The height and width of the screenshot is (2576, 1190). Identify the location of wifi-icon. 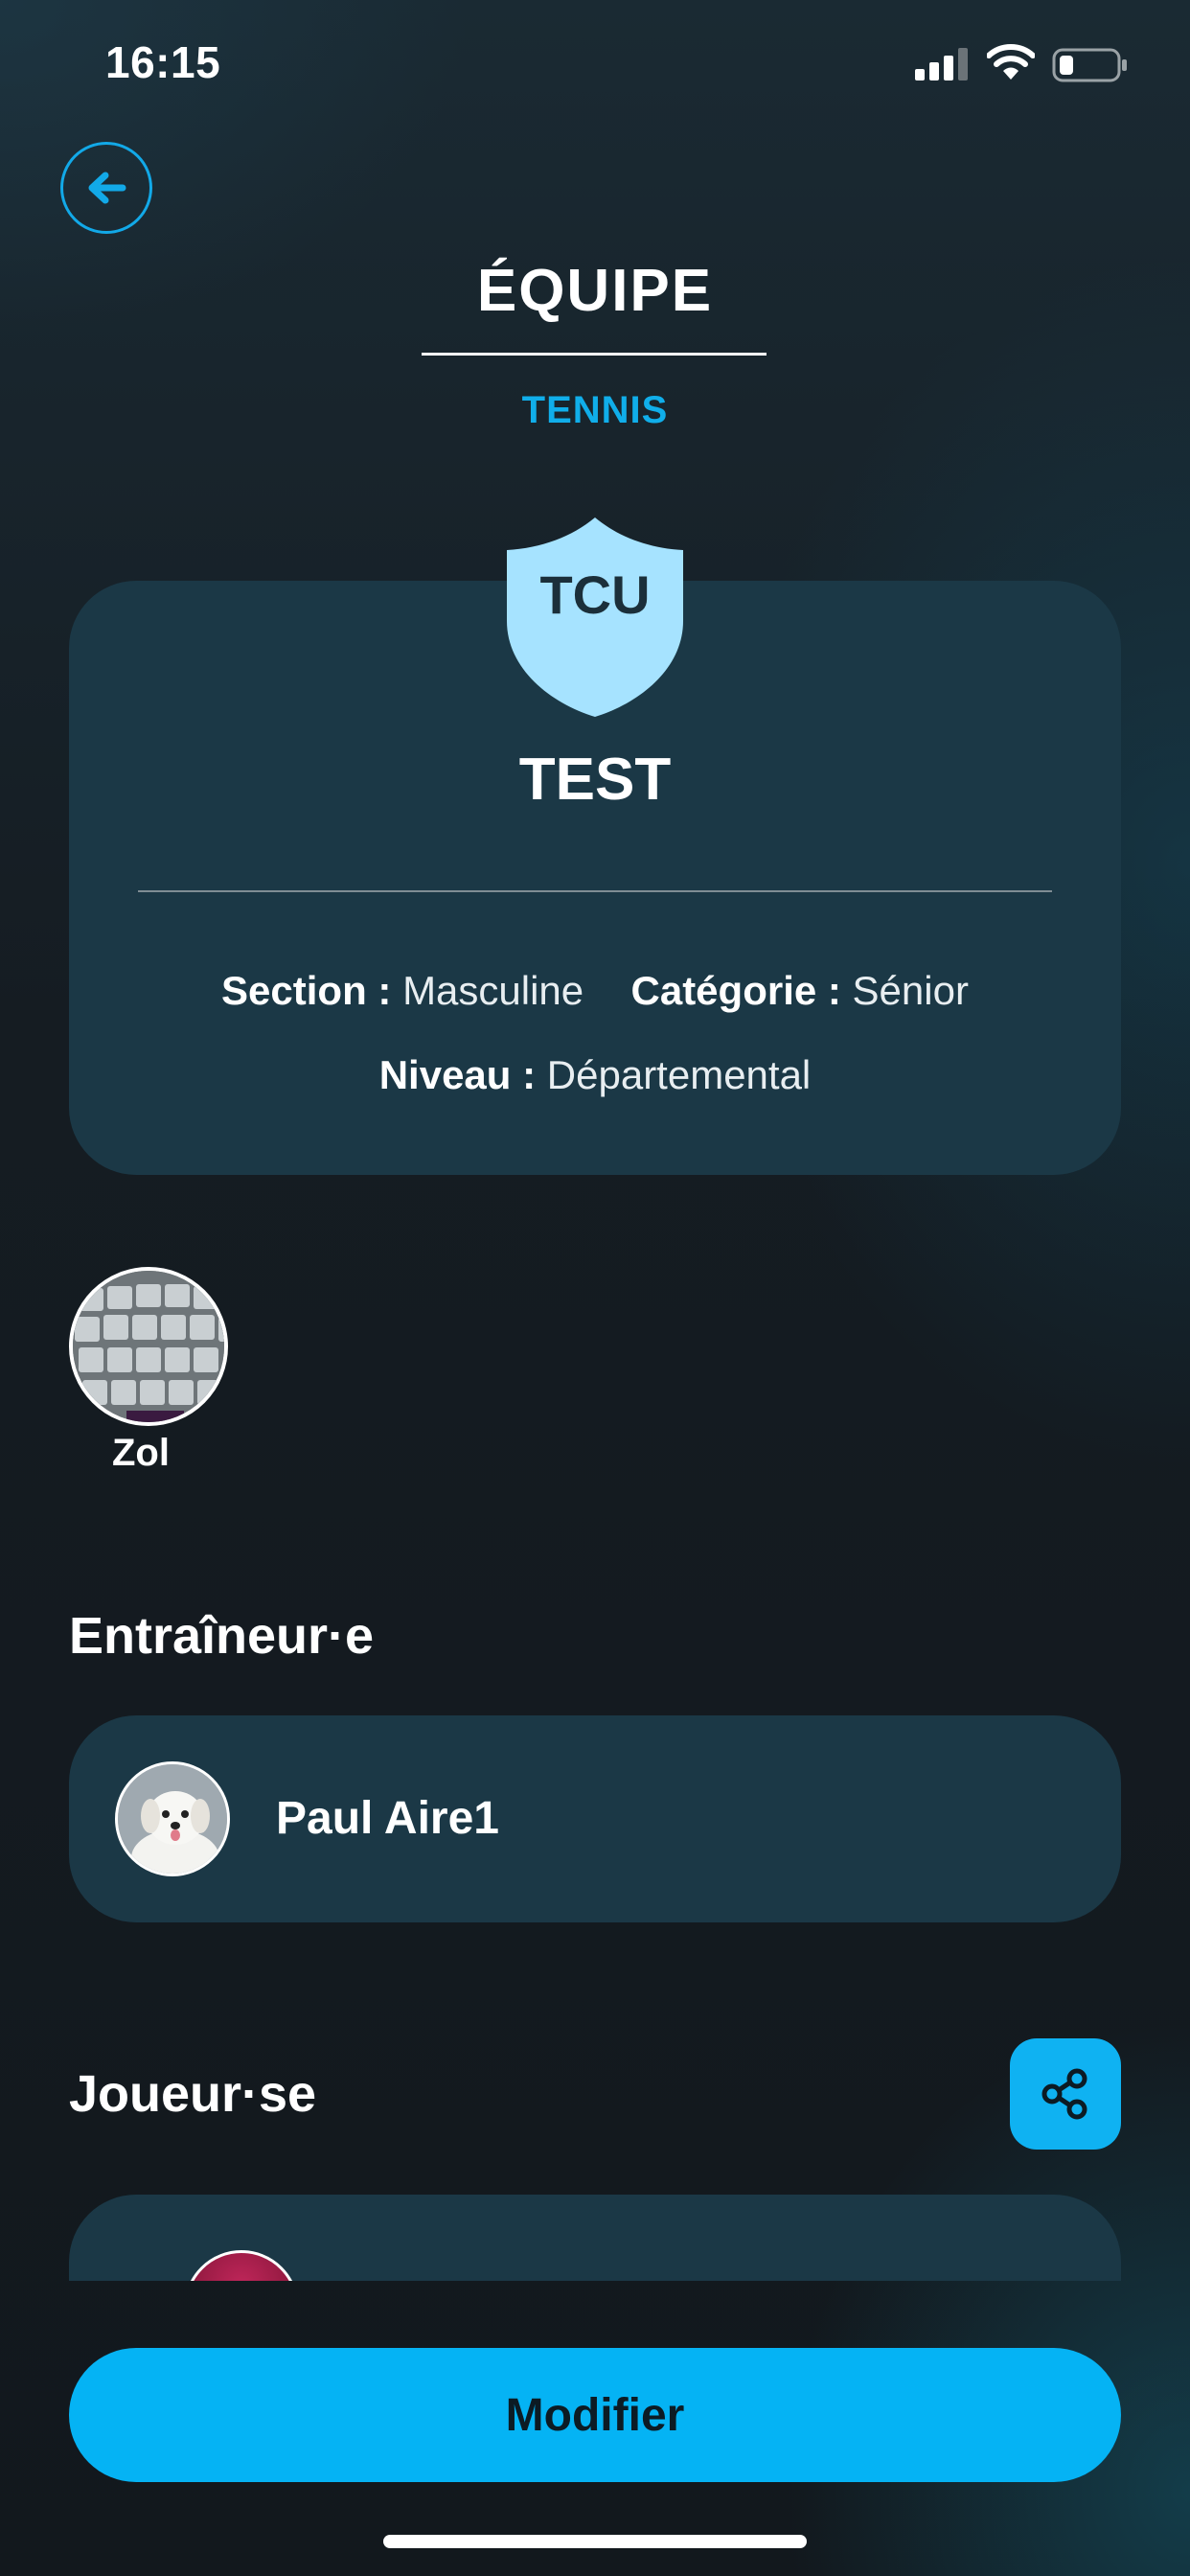
(1011, 62).